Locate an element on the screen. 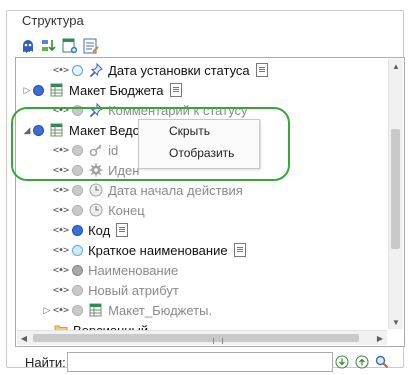  tree-row: <•> Краткое наименование is located at coordinates (202, 250).